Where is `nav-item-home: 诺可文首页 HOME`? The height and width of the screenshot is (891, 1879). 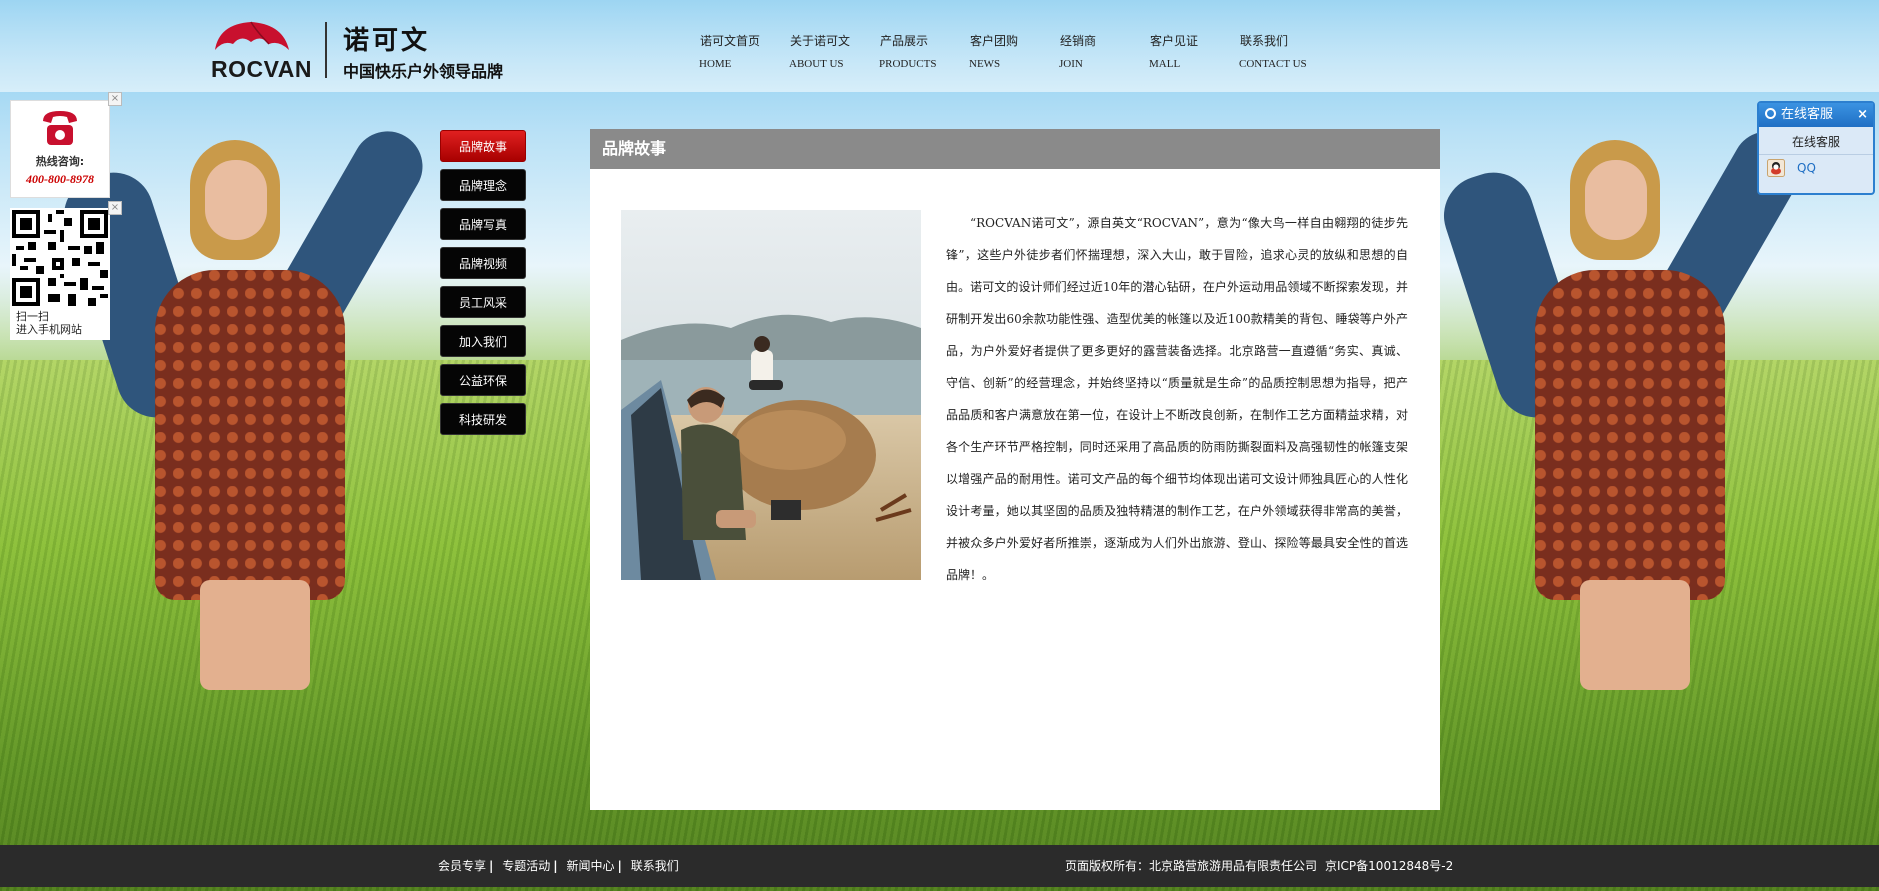
nav-item-home: 诺可文首页 HOME is located at coordinates (735, 51).